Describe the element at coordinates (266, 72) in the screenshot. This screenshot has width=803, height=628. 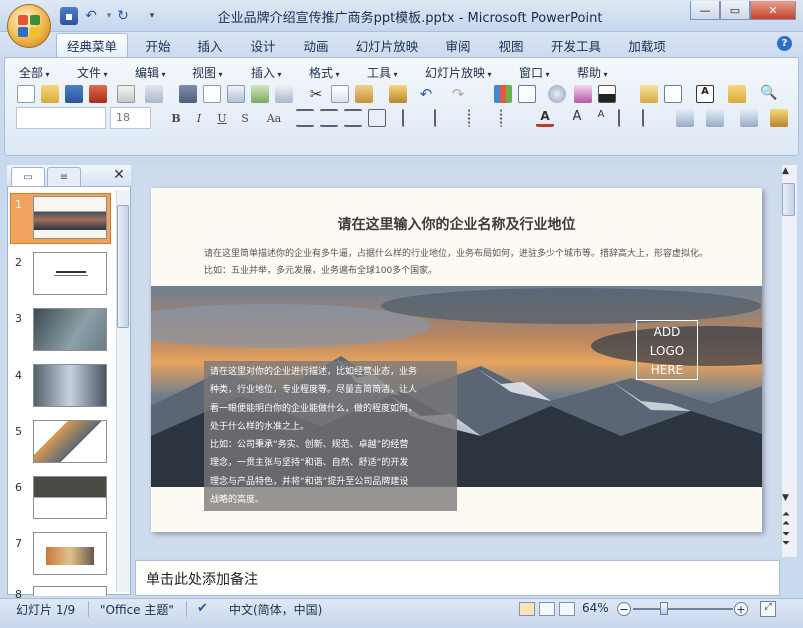
I see `menu-insert: 插入` at that location.